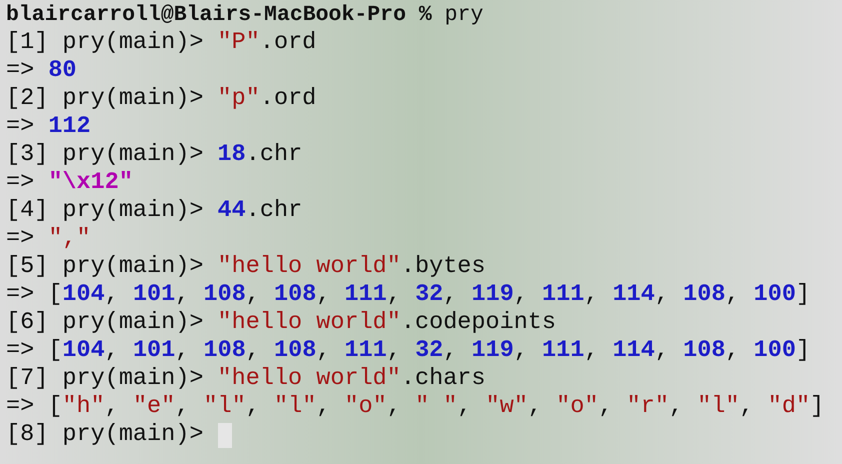  Describe the element at coordinates (415, 407) in the screenshot. I see `terminal-line: => ["h", "e", "l", "l", "o", " ", "w", "o", "r", "l", "d"]` at that location.